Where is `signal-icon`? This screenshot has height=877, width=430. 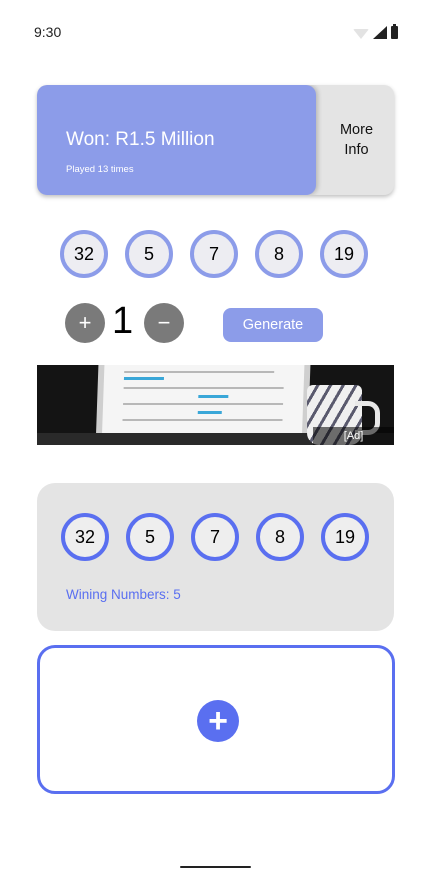
signal-icon is located at coordinates (380, 32).